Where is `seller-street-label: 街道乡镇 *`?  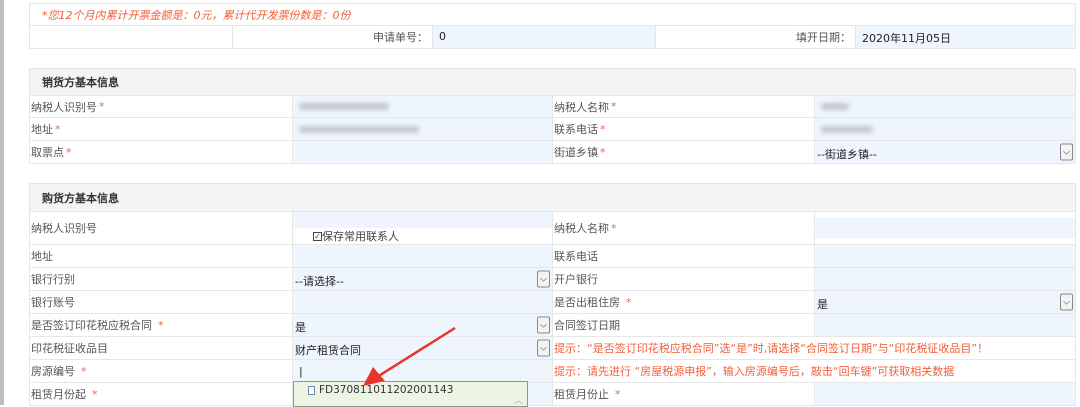
seller-street-label: 街道乡镇 * is located at coordinates (683, 152).